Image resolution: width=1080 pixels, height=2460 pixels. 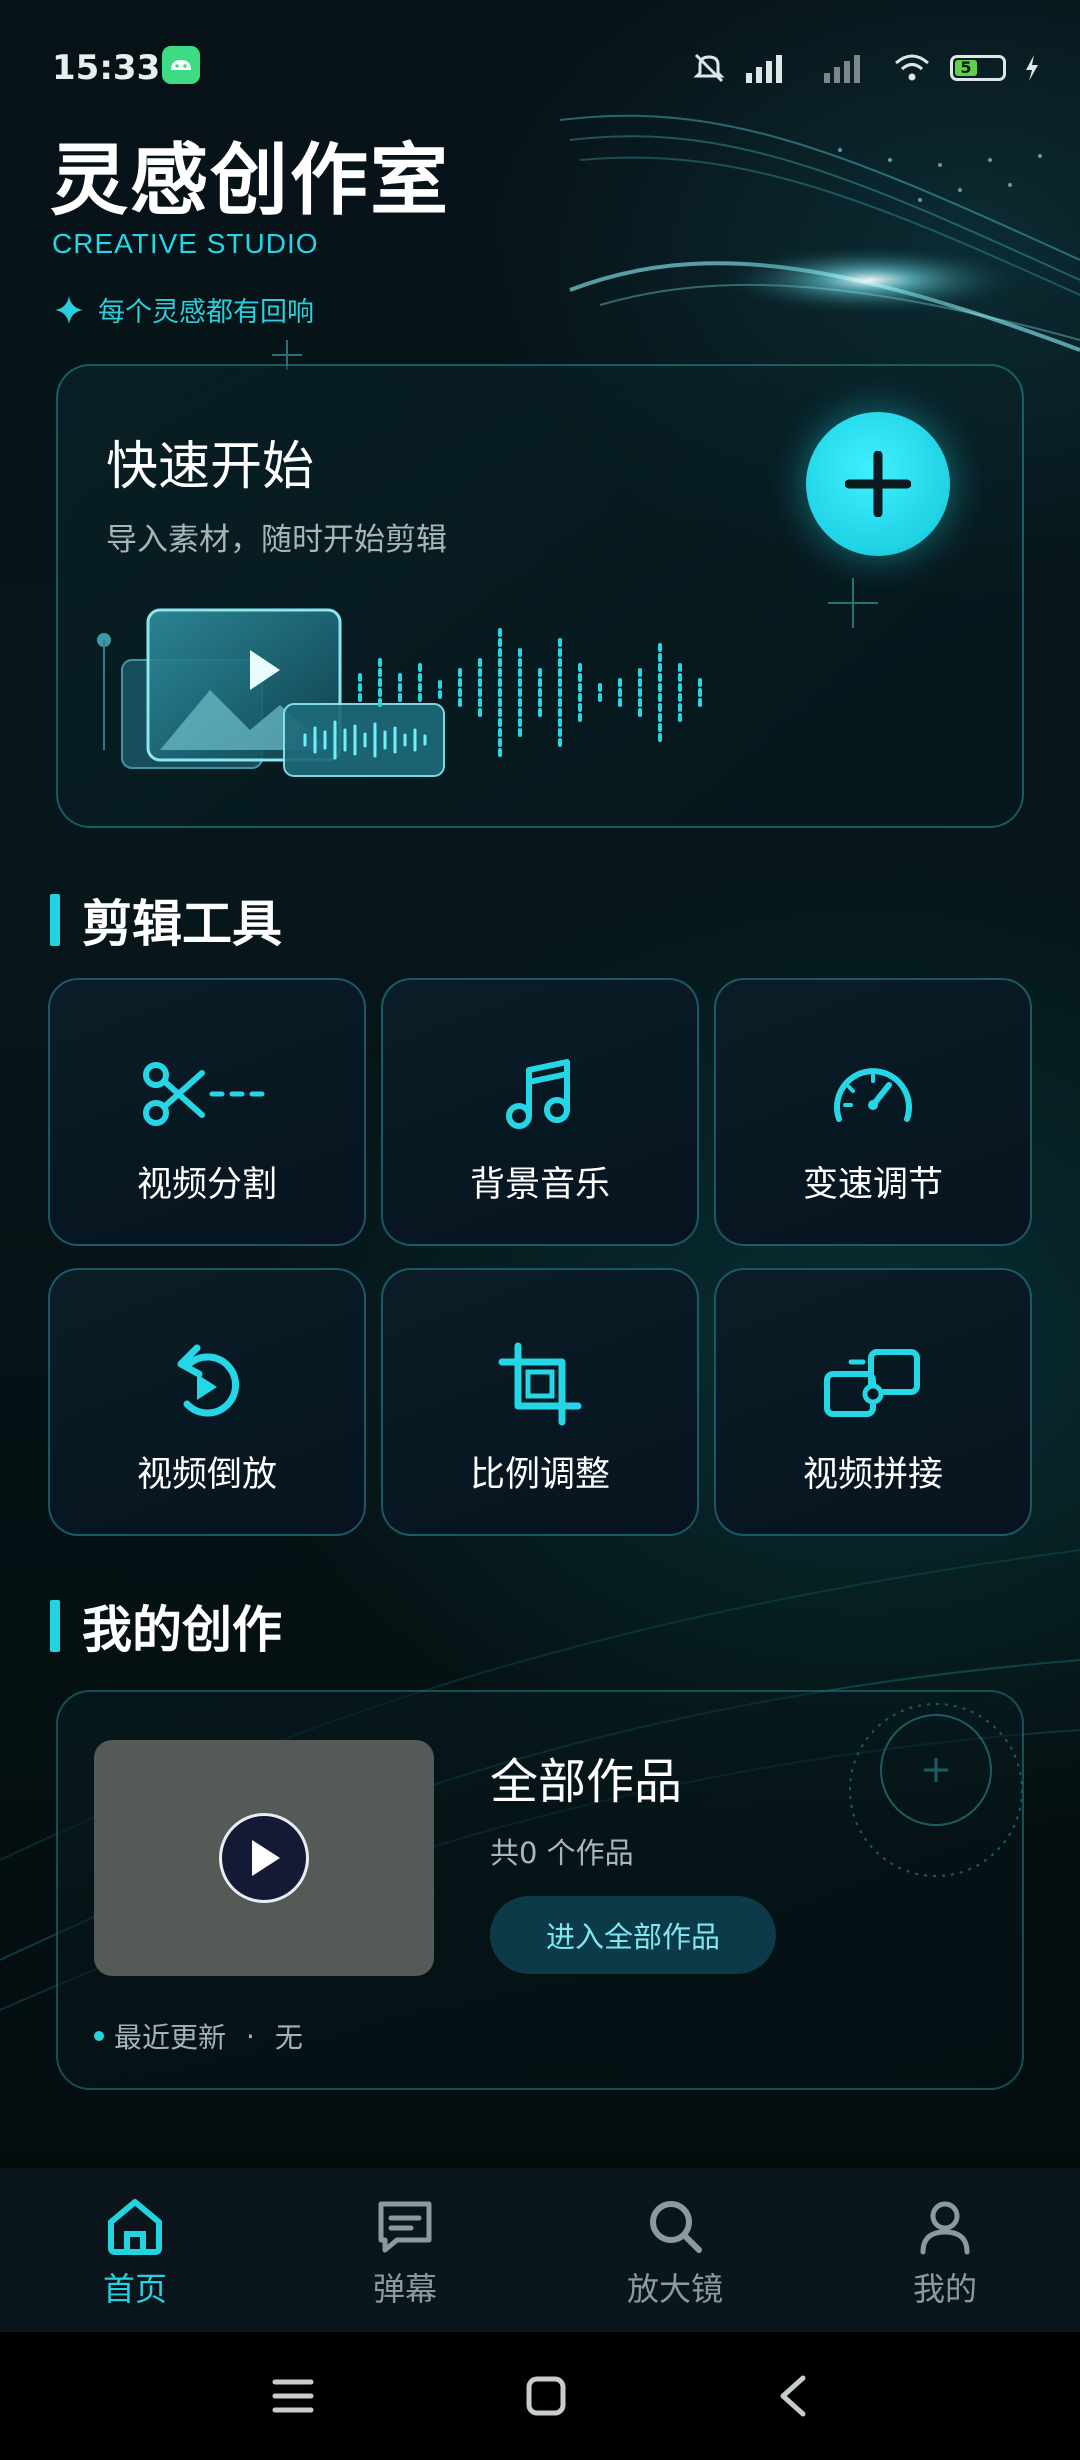 I want to click on tool-speed-adjust: 变速调节, so click(x=873, y=1112).